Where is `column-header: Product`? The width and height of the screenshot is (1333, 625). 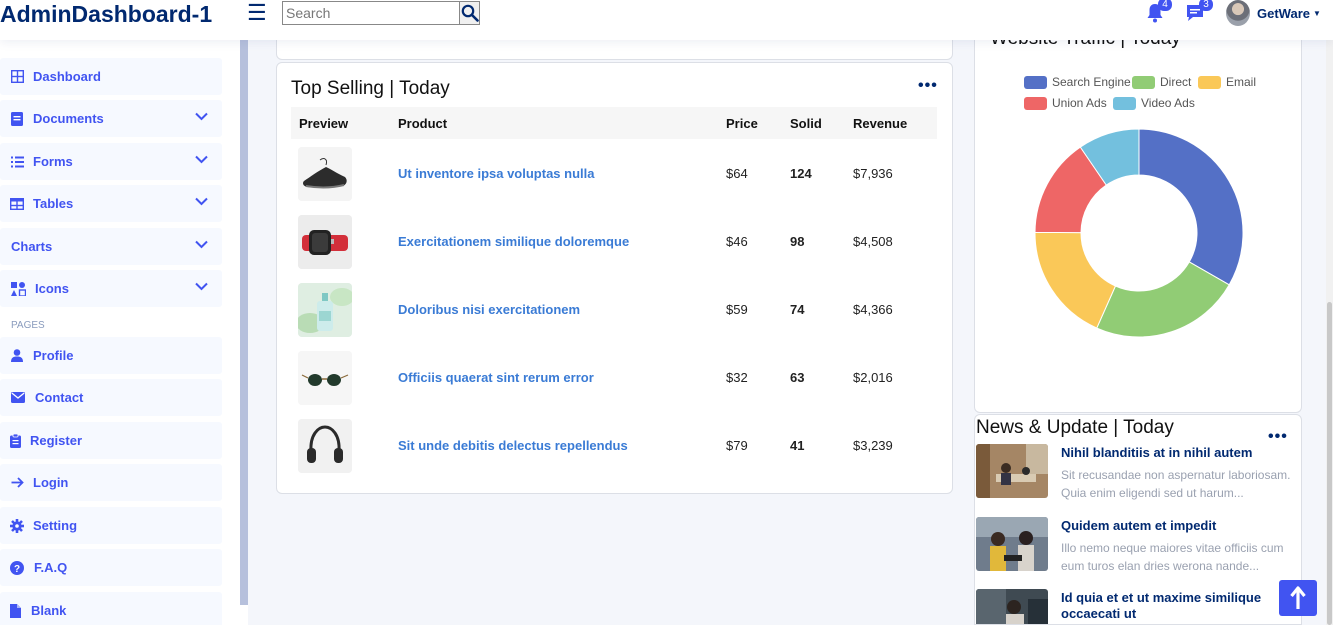 column-header: Product is located at coordinates (422, 123).